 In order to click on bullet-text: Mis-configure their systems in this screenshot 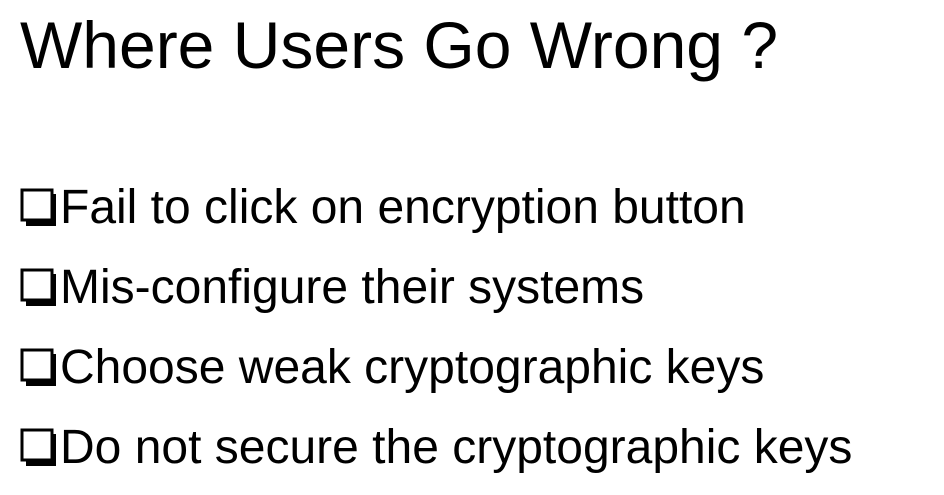, I will do `click(352, 287)`.